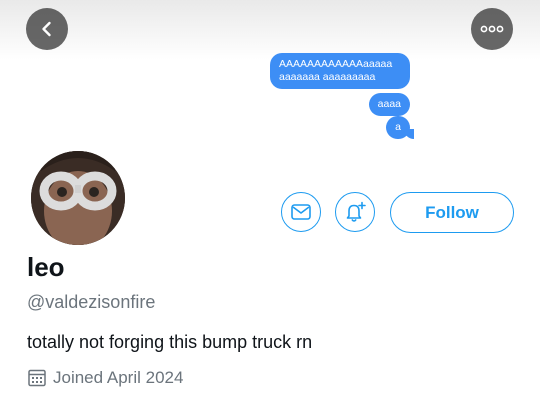 Image resolution: width=540 pixels, height=403 pixels. Describe the element at coordinates (389, 104) in the screenshot. I see `message-bubble: aaaa` at that location.